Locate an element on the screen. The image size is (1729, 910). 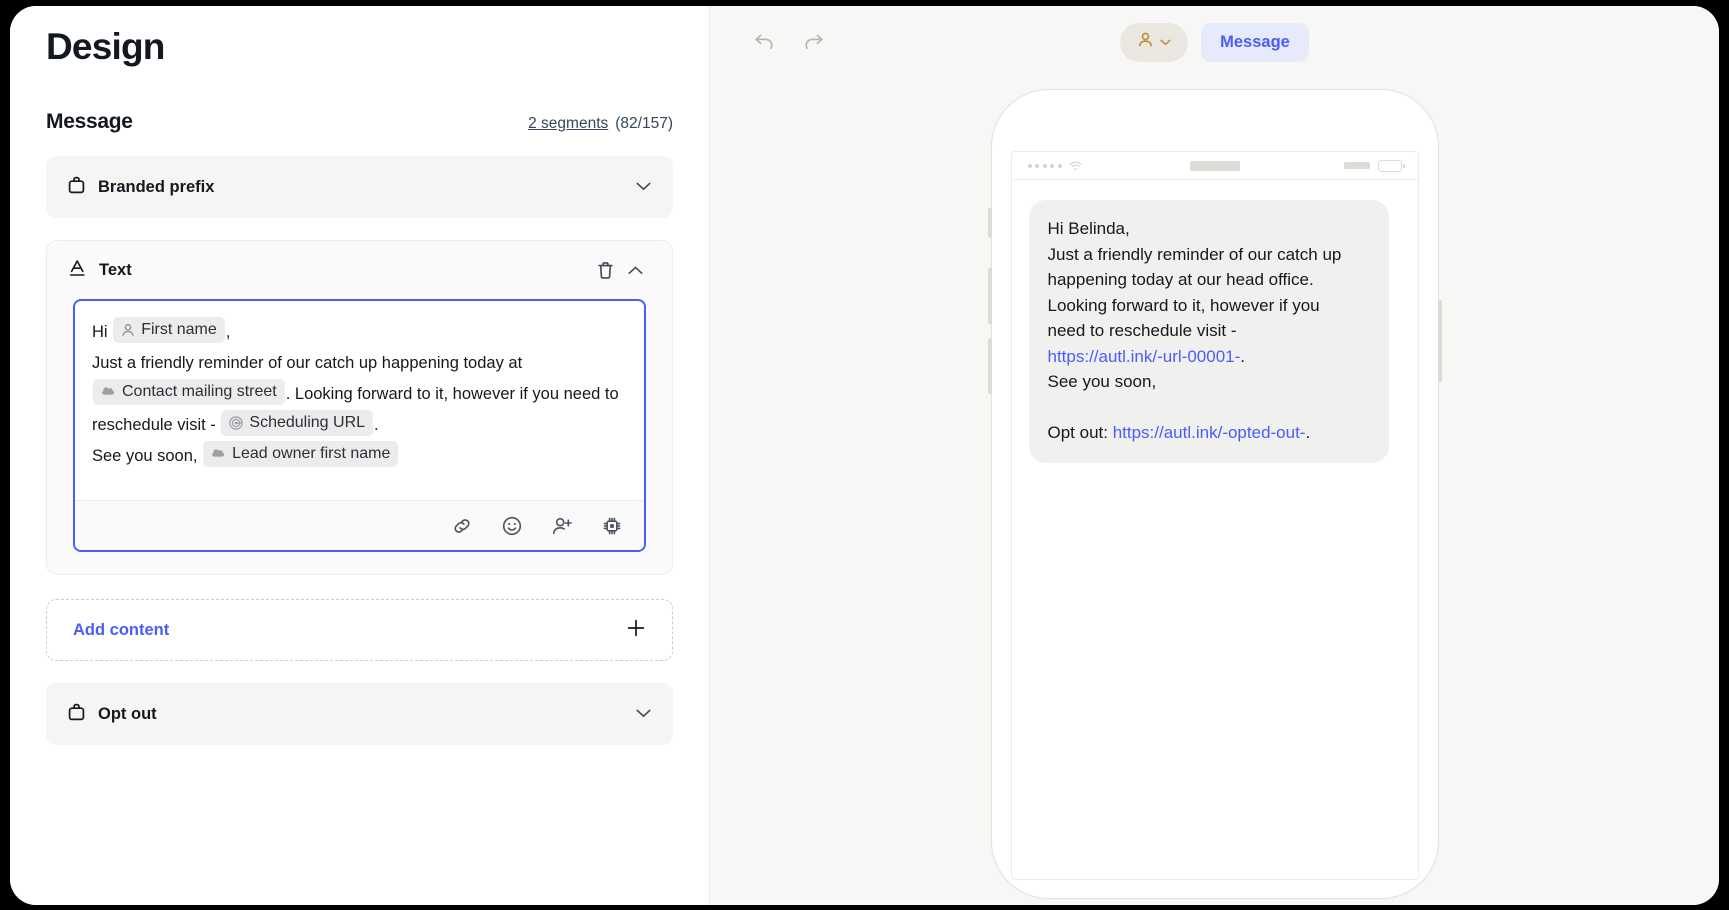
bubble-line: Hi Belinda, is located at coordinates (1088, 228).